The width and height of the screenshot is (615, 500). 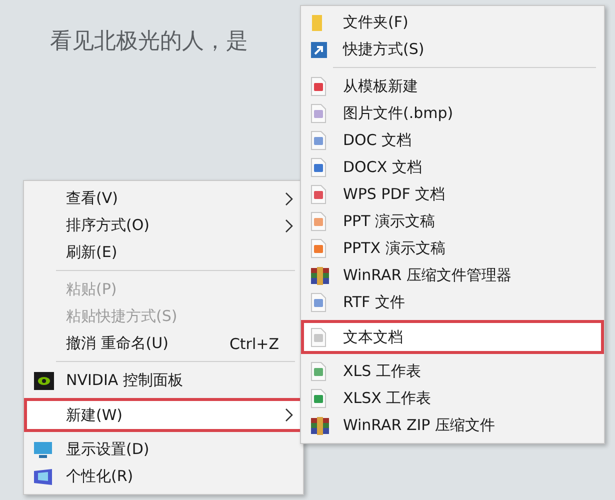 I want to click on menu-item: PPT 演示文稿, so click(x=452, y=221).